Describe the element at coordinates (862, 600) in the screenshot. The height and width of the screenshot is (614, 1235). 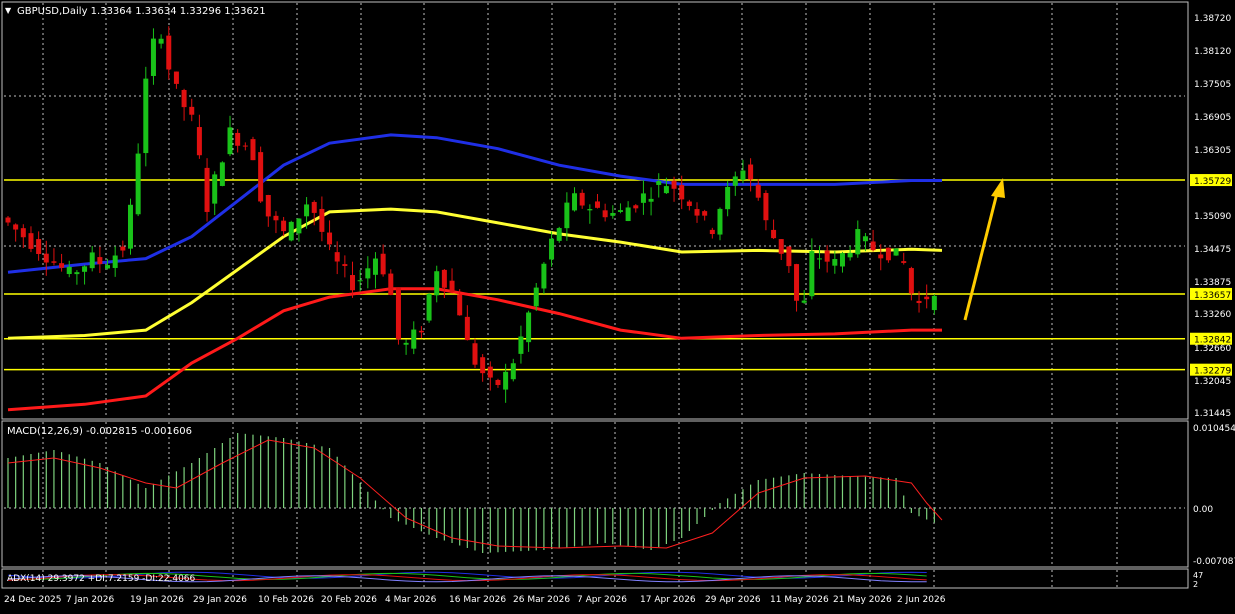
I see `date-axis-label: 21 May 2026` at that location.